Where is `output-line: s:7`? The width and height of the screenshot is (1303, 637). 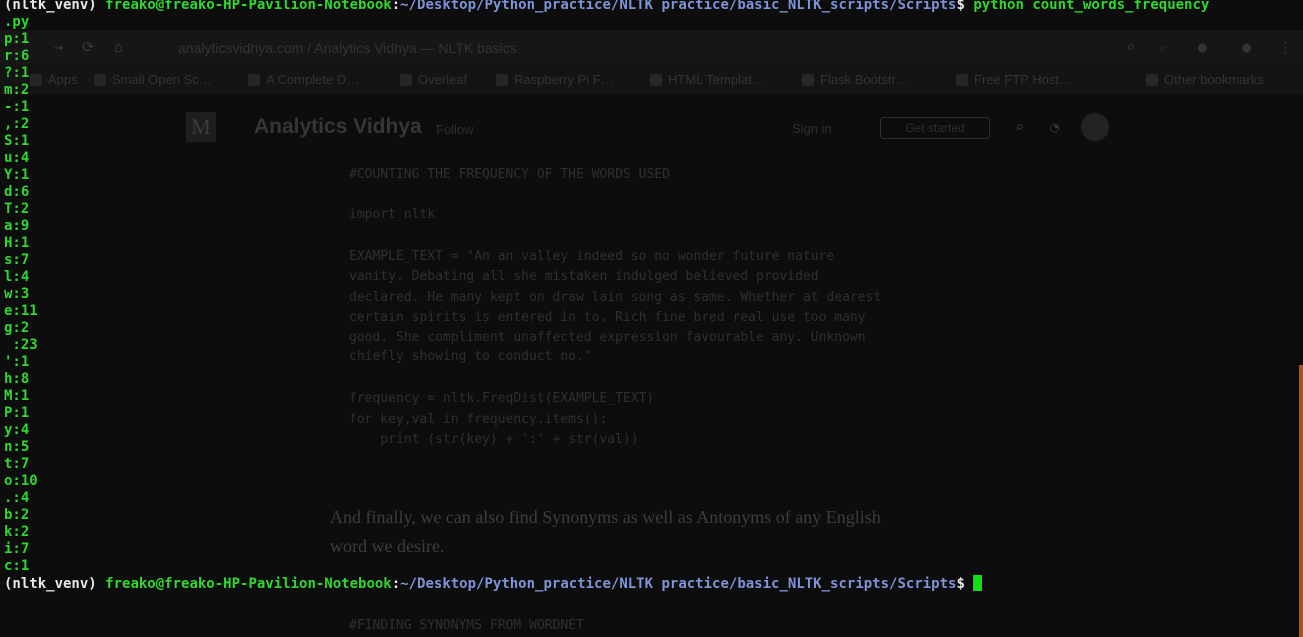
output-line: s:7 is located at coordinates (17, 260).